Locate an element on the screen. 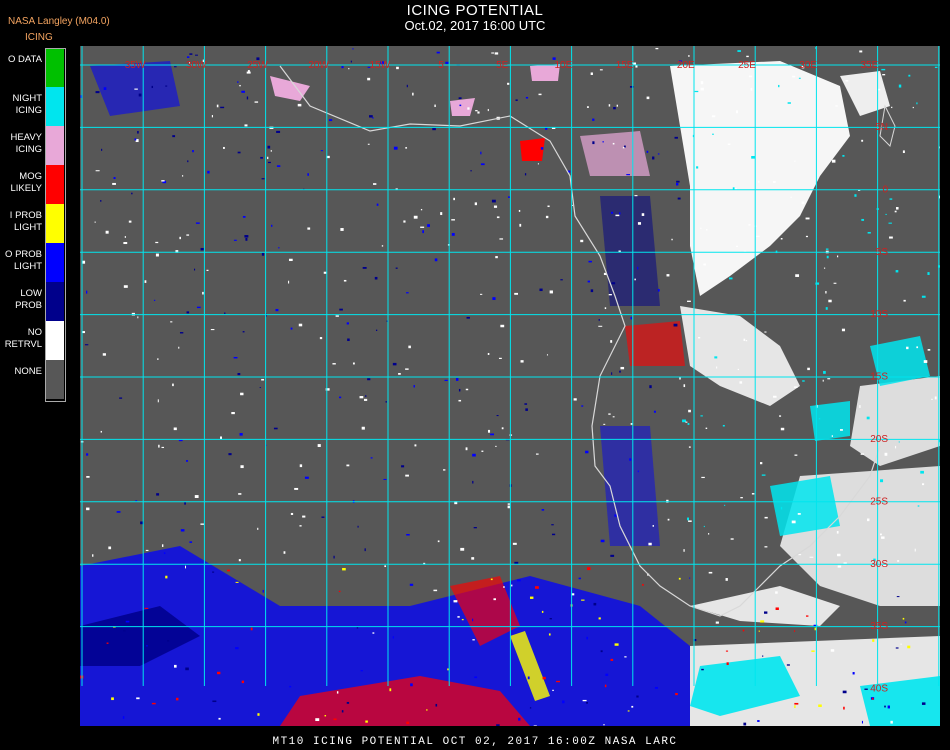 This screenshot has height=750, width=950. longitude-label: 35W is located at coordinates (135, 65).